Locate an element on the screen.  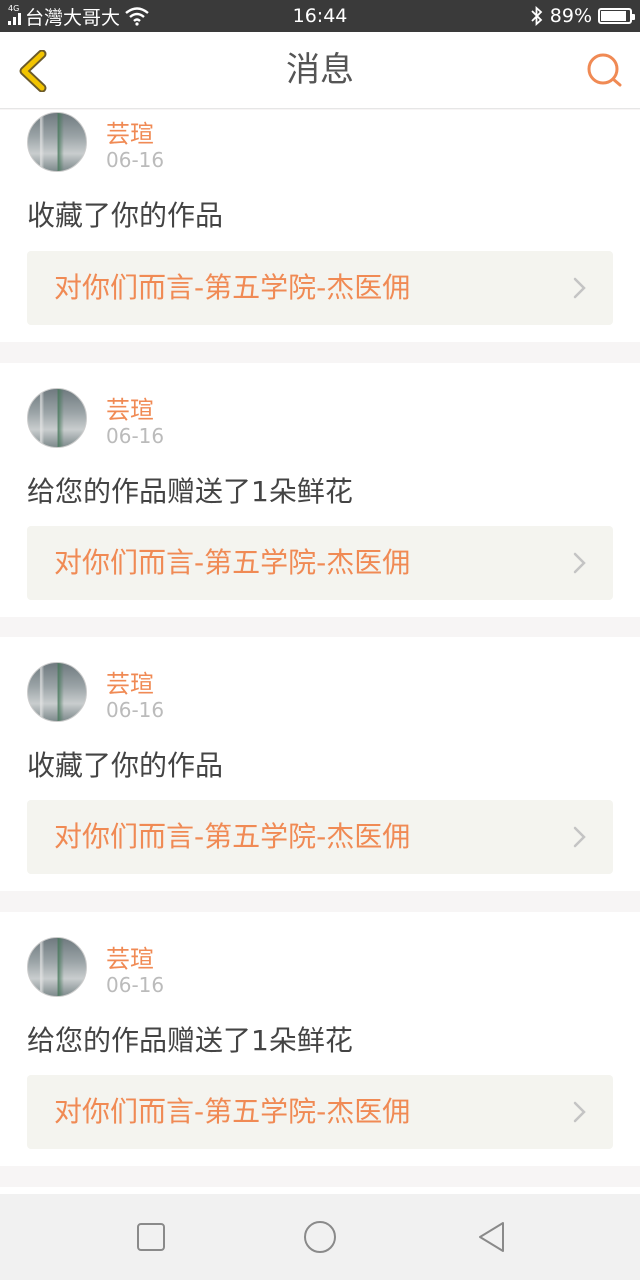
system-nav-bar is located at coordinates (320, 1237).